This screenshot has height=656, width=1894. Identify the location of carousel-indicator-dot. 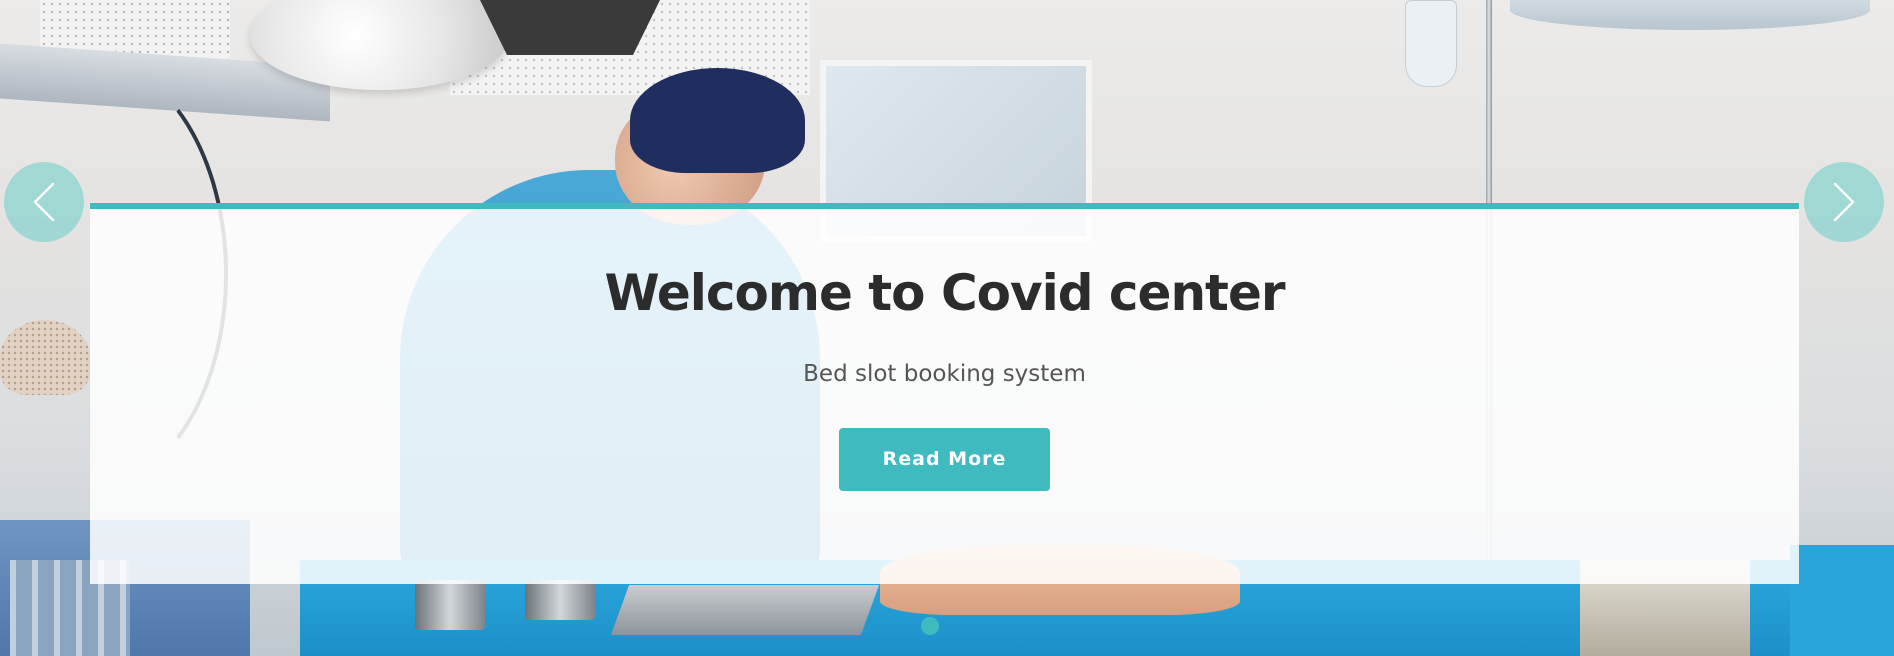
(930, 626).